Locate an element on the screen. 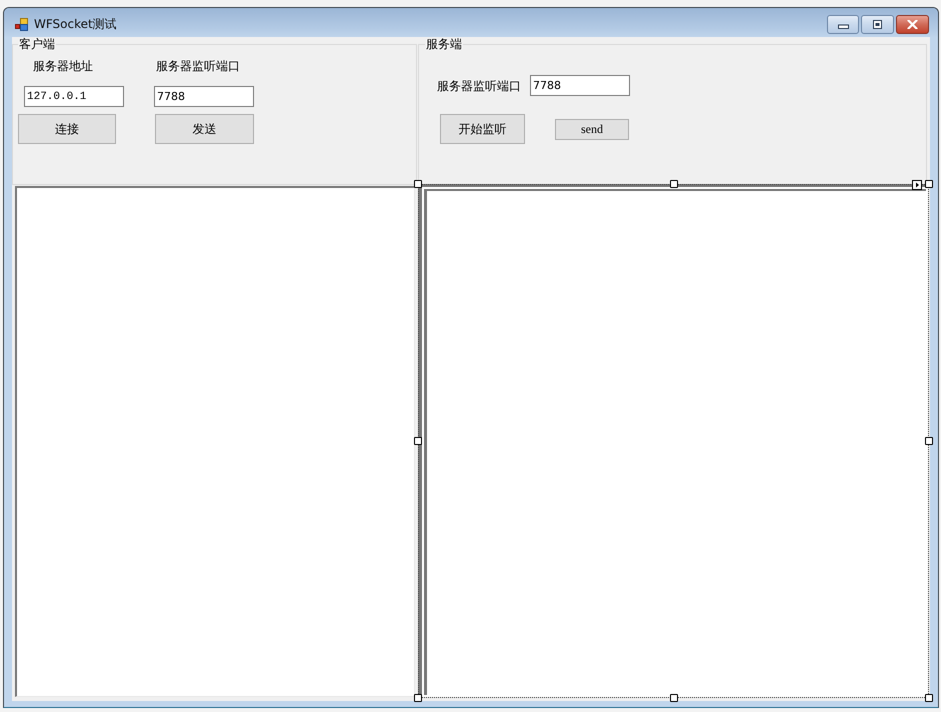 The width and height of the screenshot is (941, 712). address-field: 127.0.0.1 is located at coordinates (74, 96).